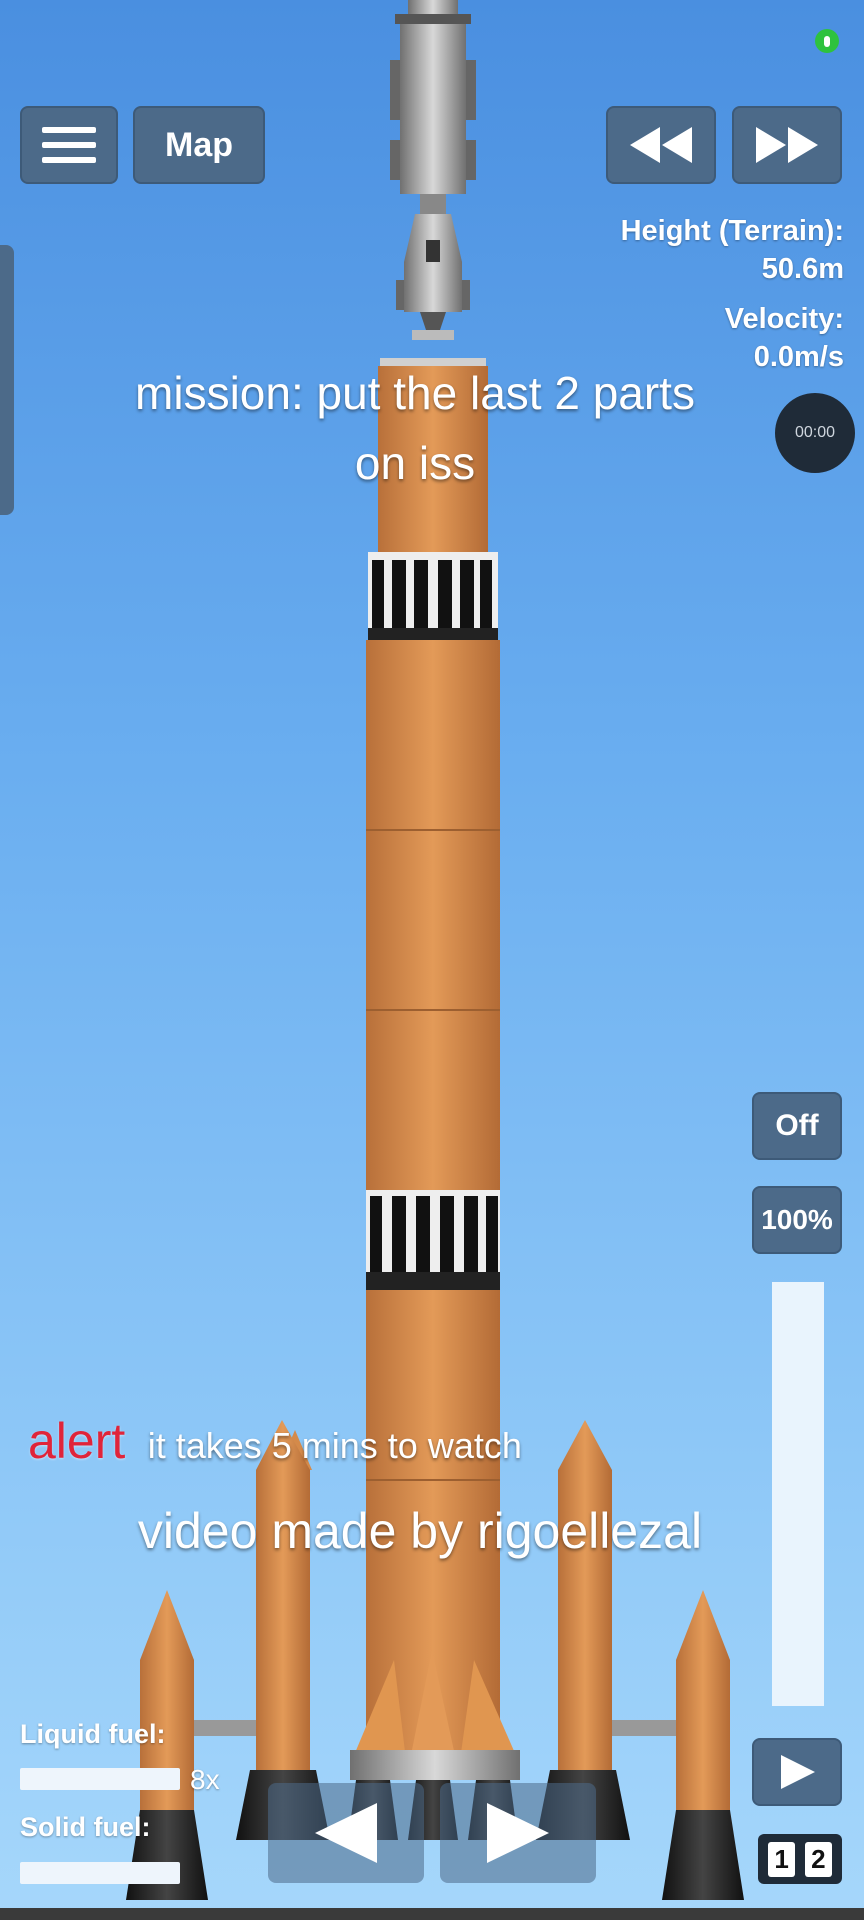 This screenshot has height=1920, width=864. What do you see at coordinates (802, 269) in the screenshot?
I see `height-value: 50.6m` at bounding box center [802, 269].